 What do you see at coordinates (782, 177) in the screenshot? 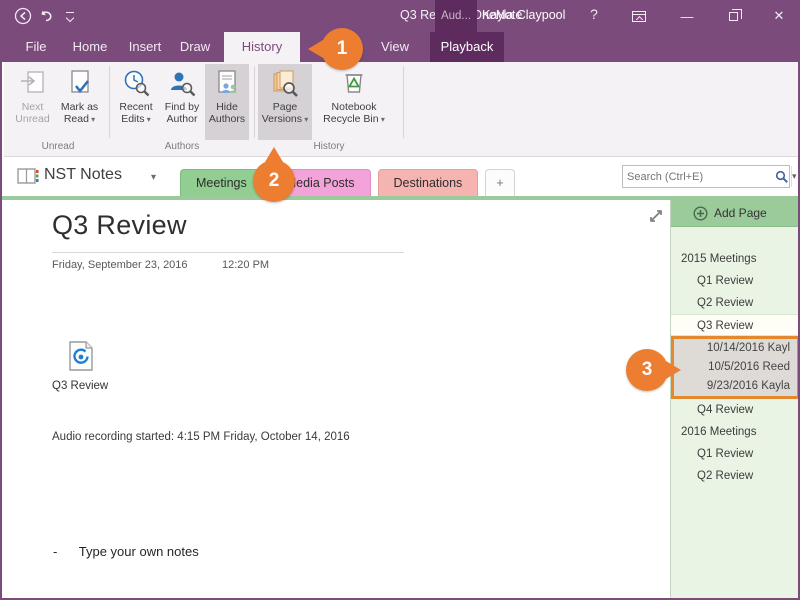
I see `search-icon` at bounding box center [782, 177].